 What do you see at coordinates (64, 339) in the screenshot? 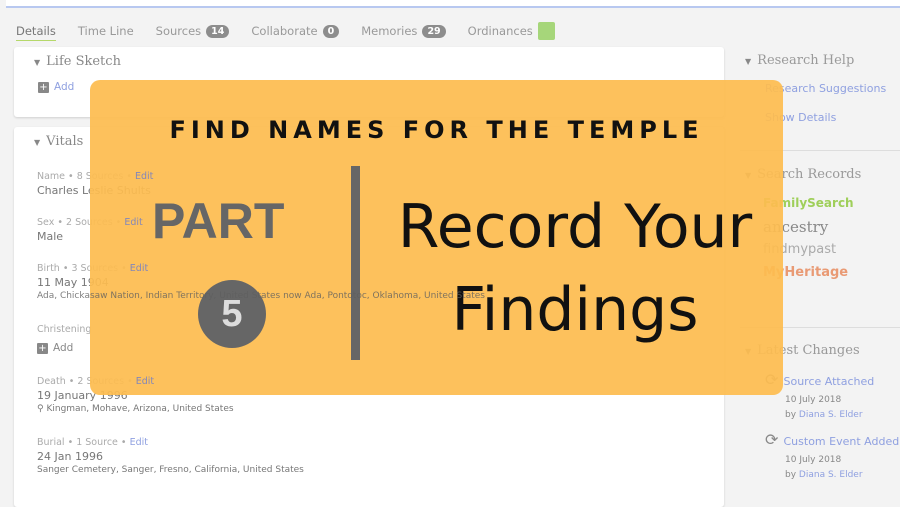
I see `vital-christening: Christening + Add` at bounding box center [64, 339].